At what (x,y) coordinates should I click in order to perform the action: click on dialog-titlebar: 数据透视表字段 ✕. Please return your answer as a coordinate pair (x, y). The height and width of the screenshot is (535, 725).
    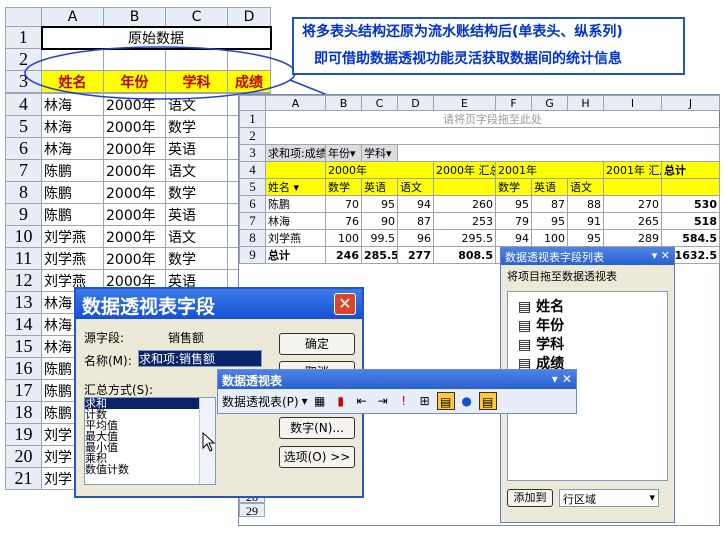
    Looking at the image, I should click on (219, 304).